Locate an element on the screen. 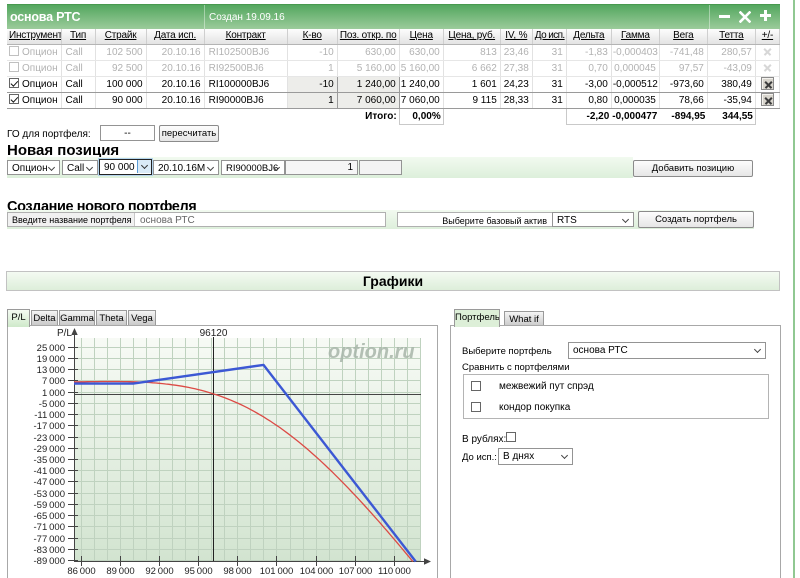 This screenshot has height=578, width=800. svg-text: -47 000 is located at coordinates (49, 482).